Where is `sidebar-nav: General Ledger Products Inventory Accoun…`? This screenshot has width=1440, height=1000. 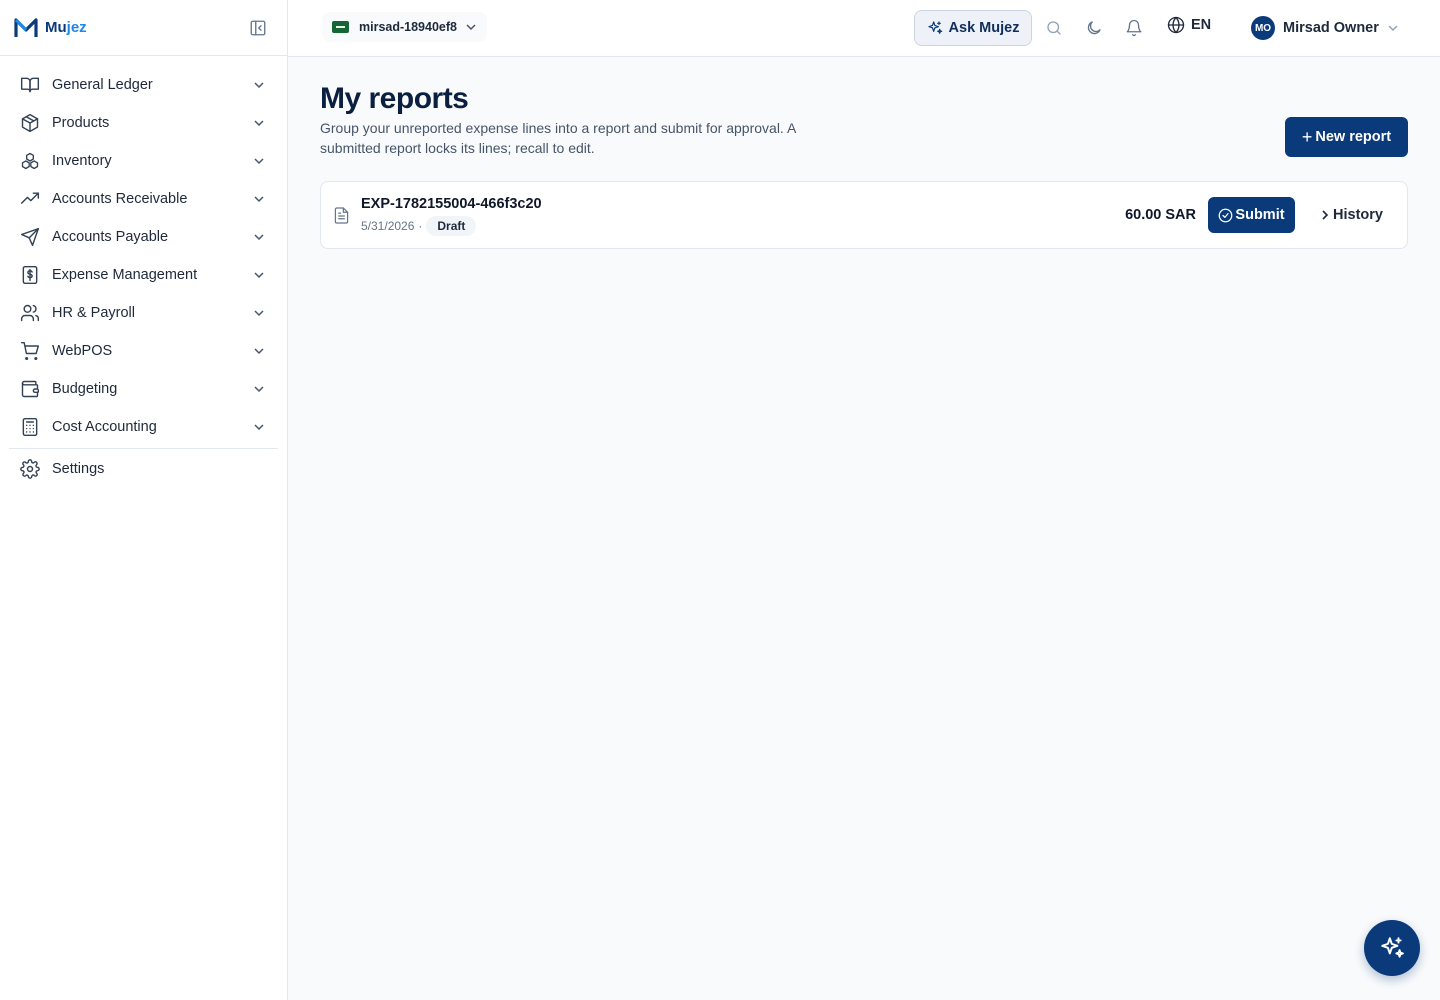
sidebar-nav: General Ledger Products Inventory Accoun… is located at coordinates (143, 272).